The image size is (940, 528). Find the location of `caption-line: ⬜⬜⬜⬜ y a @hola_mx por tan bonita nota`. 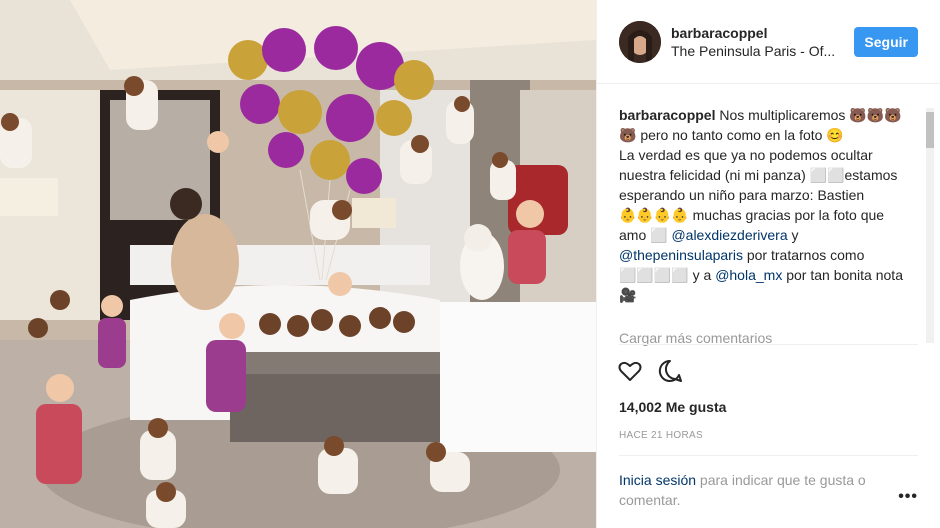

caption-line: ⬜⬜⬜⬜ y a @hola_mx por tan bonita nota is located at coordinates (767, 275).